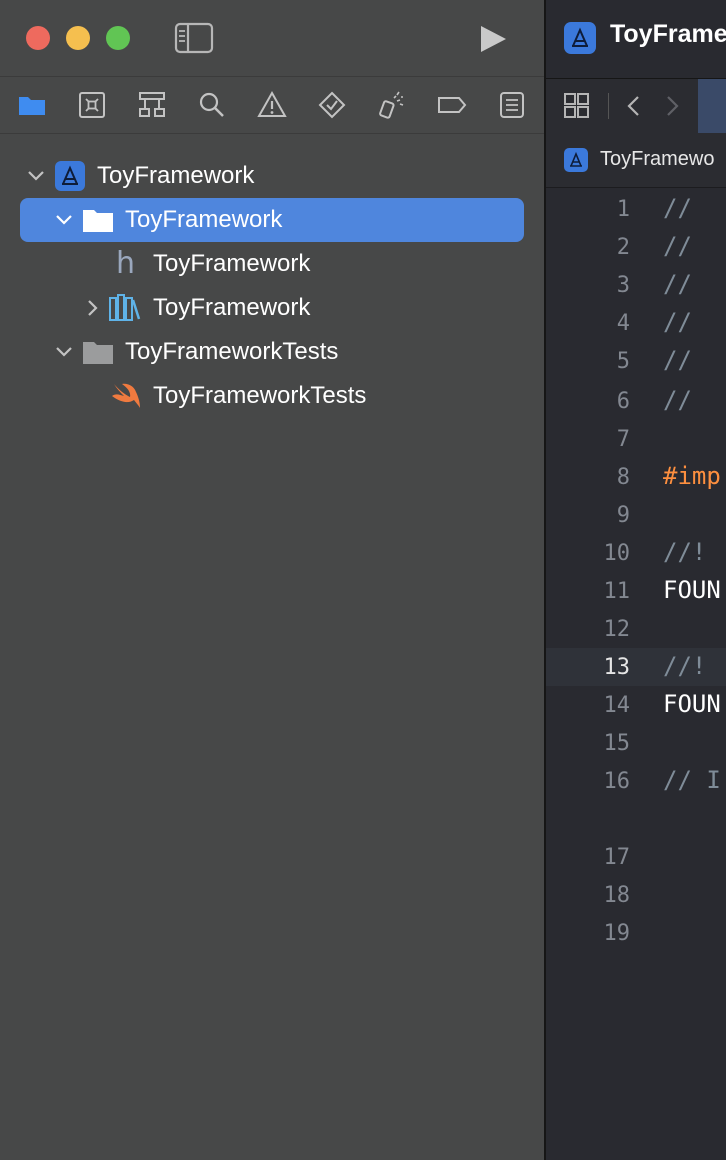 Image resolution: width=726 pixels, height=1160 pixels. I want to click on debug-spray-icon, so click(392, 105).